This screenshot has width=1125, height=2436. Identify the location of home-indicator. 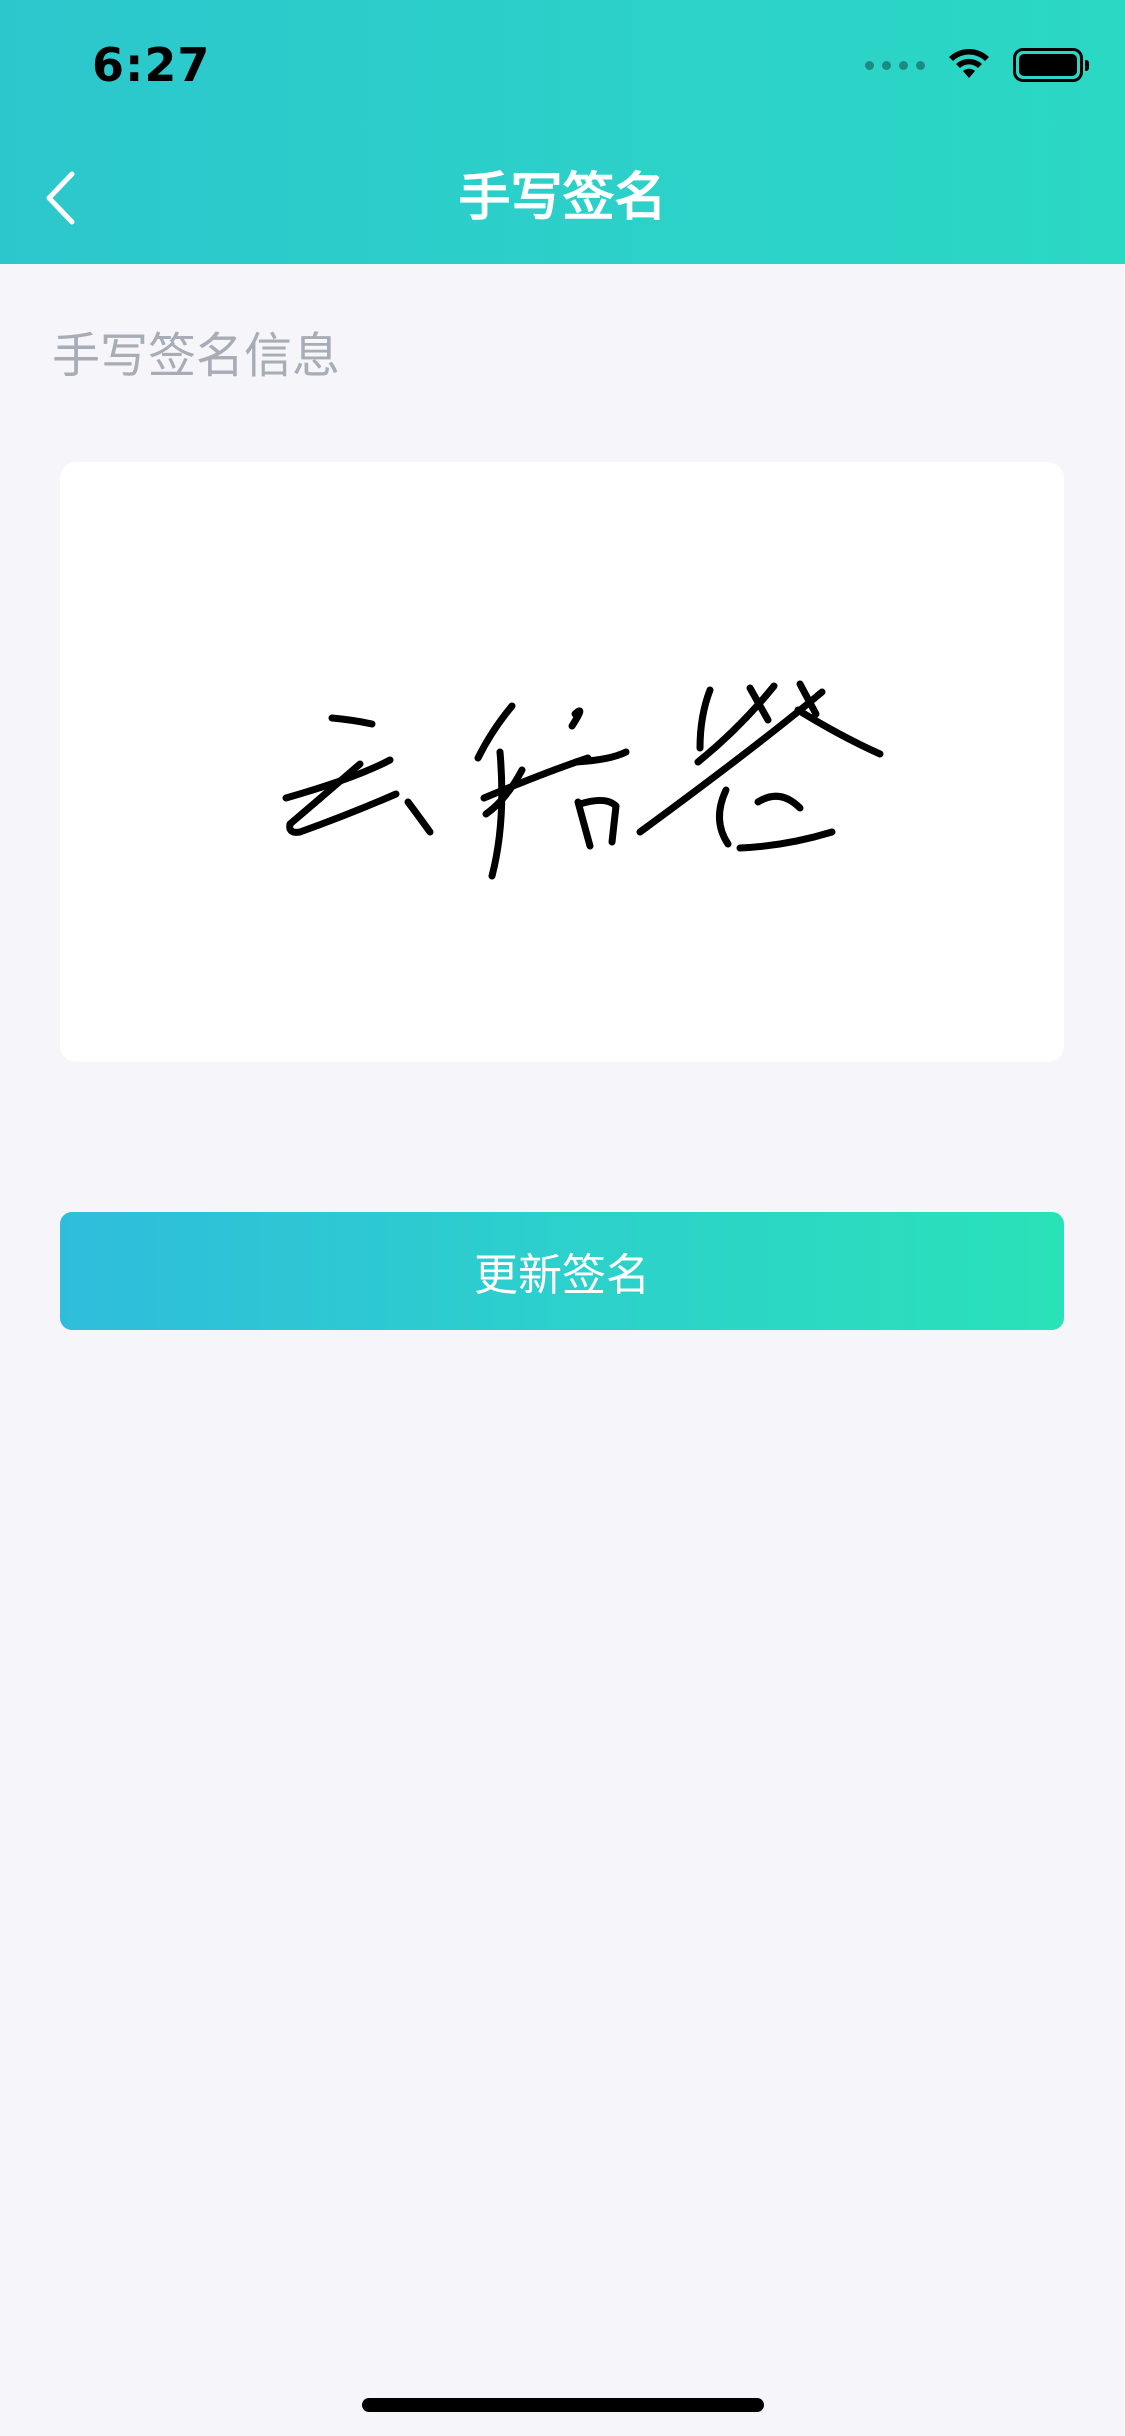
(563, 2405).